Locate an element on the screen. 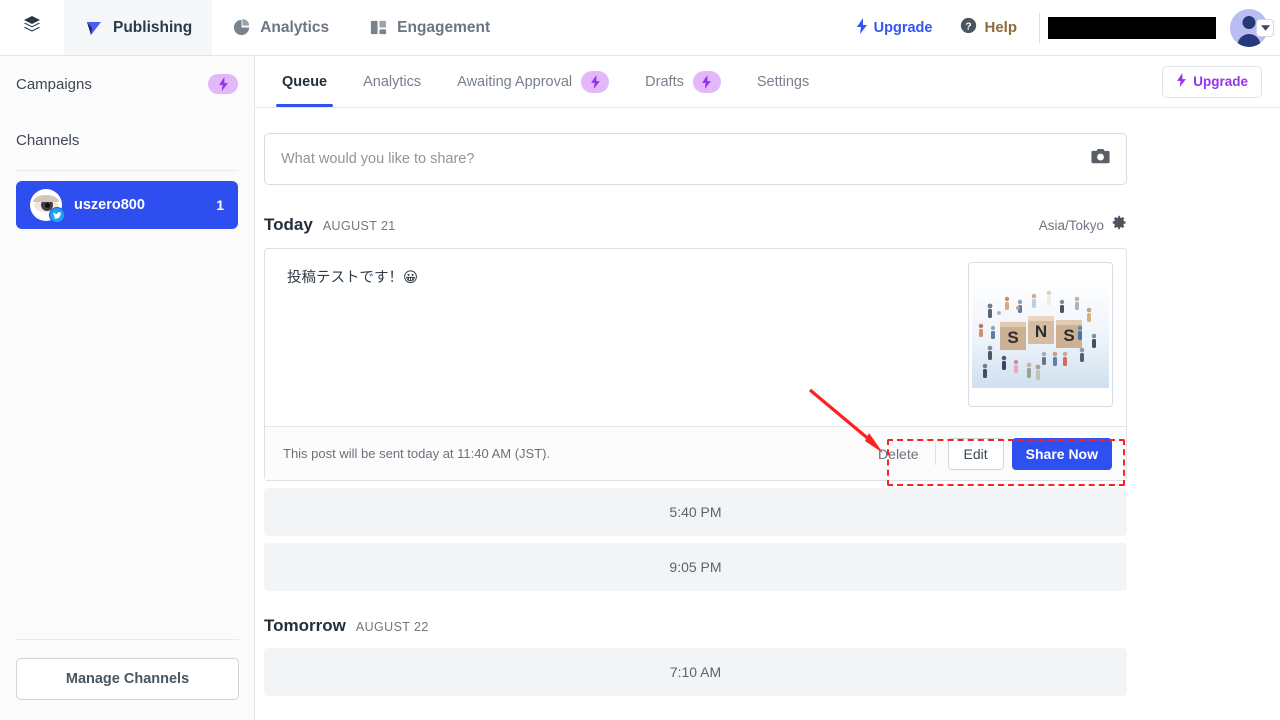 The width and height of the screenshot is (1280, 720). queue-slot-time: 5:40 PM is located at coordinates (695, 512).